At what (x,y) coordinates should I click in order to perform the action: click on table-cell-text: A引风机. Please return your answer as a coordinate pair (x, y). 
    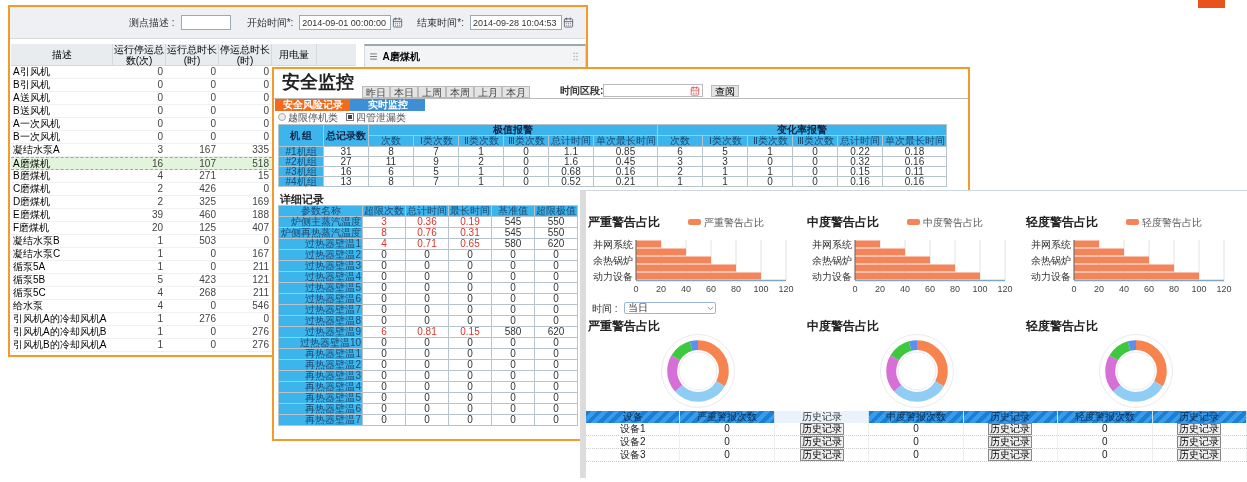
    Looking at the image, I should click on (31, 72).